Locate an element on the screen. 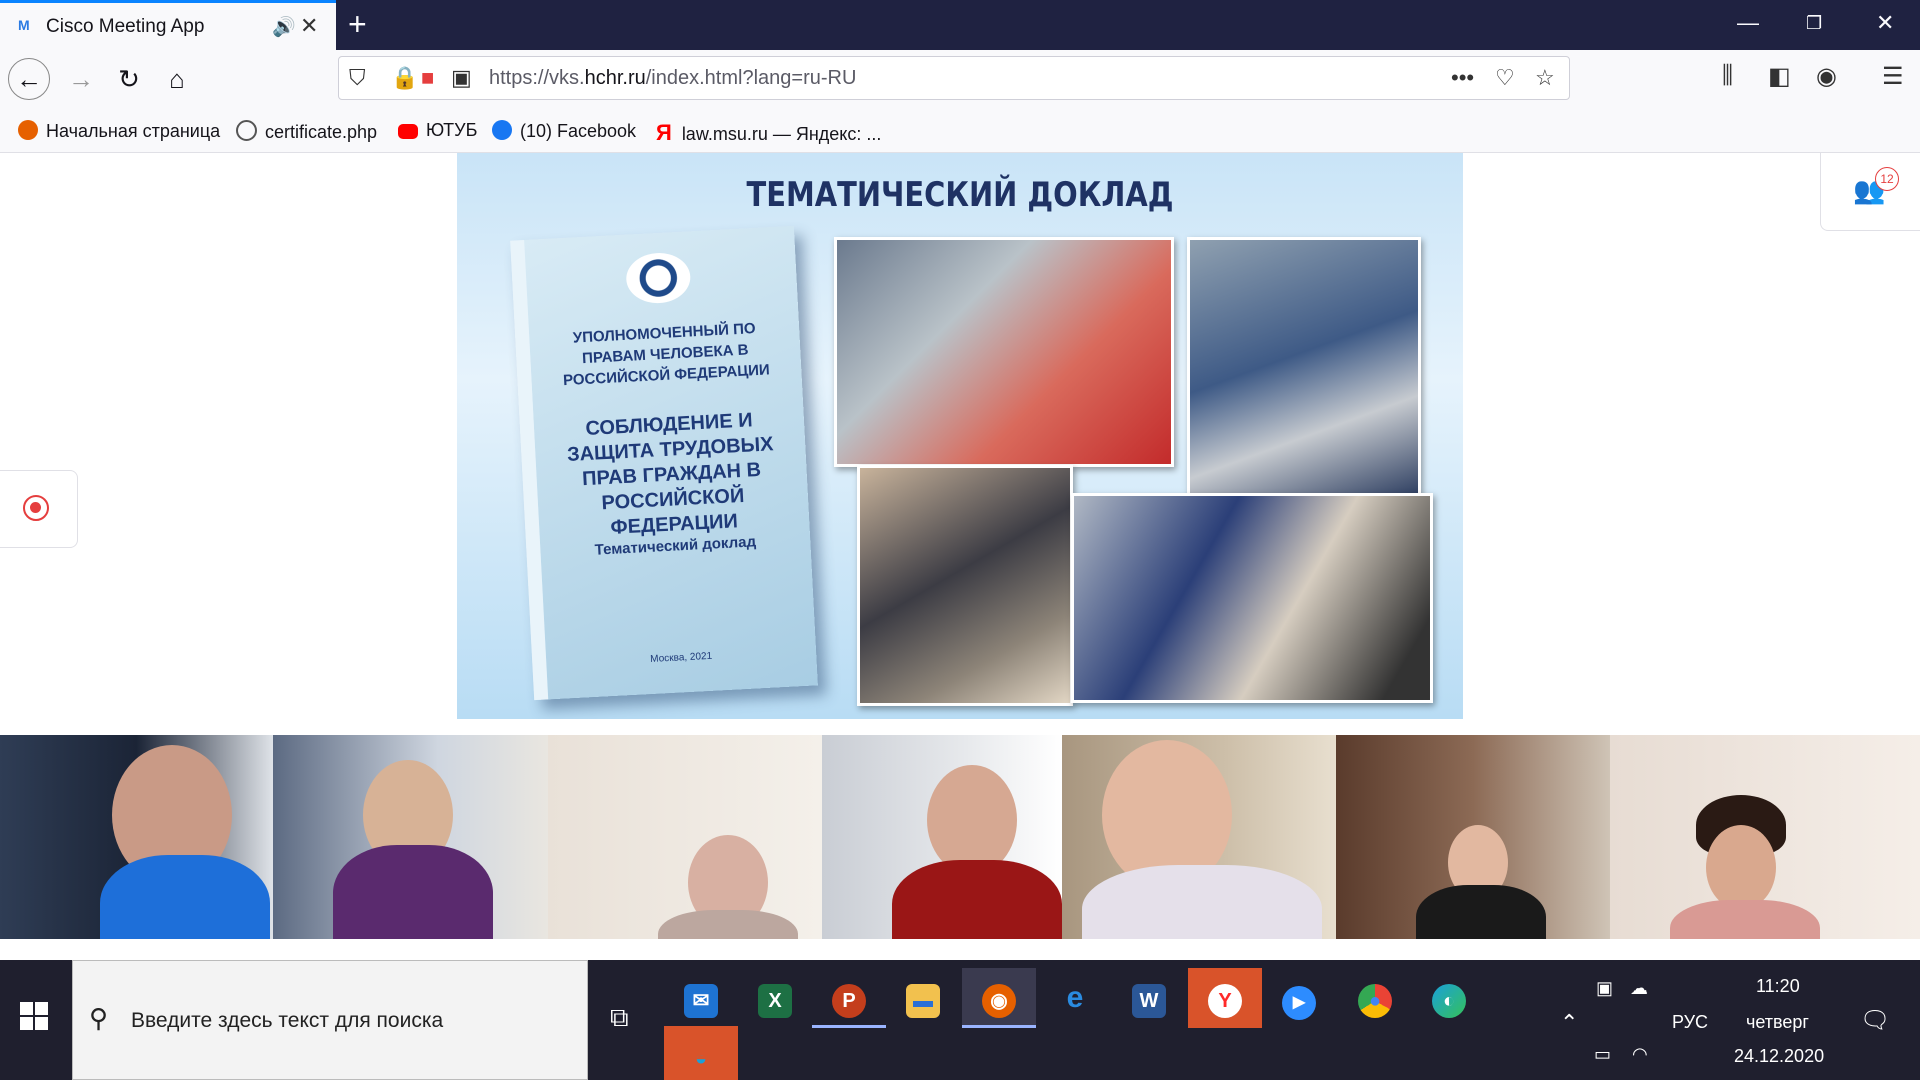  youtube-icon is located at coordinates (408, 131).